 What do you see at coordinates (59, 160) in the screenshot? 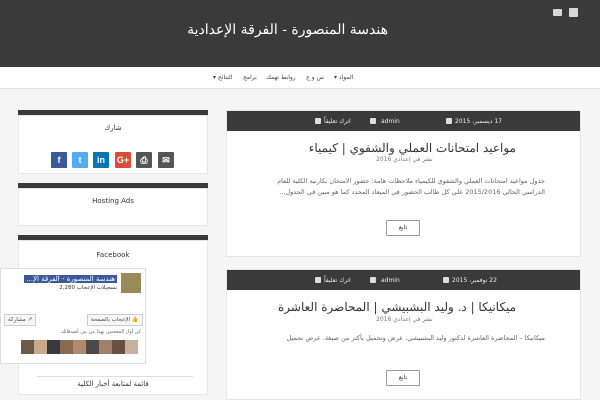
I see `share-facebook-icon: f` at bounding box center [59, 160].